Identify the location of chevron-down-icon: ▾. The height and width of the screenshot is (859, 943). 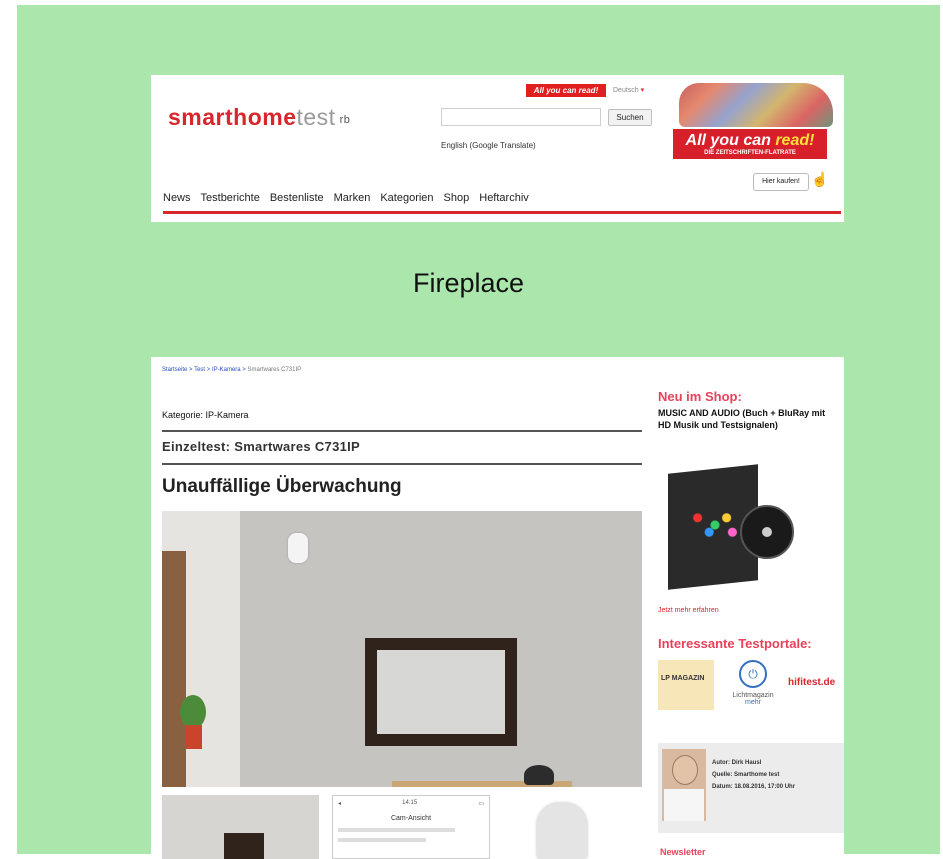
(642, 90).